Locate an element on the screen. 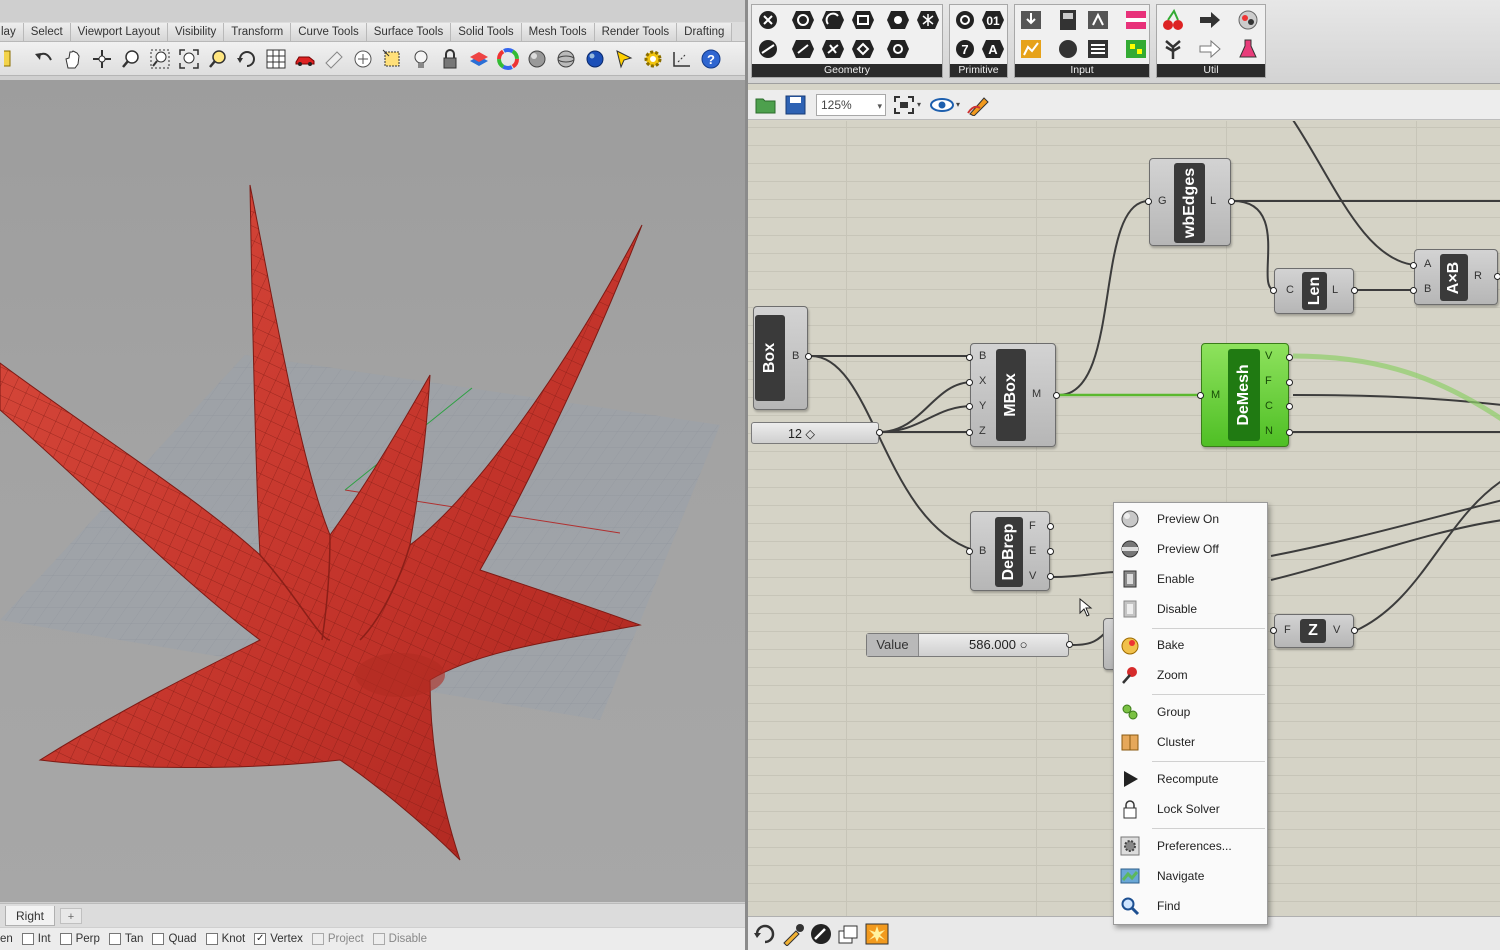 The height and width of the screenshot is (950, 1500). box-component: Box B is located at coordinates (782, 358).